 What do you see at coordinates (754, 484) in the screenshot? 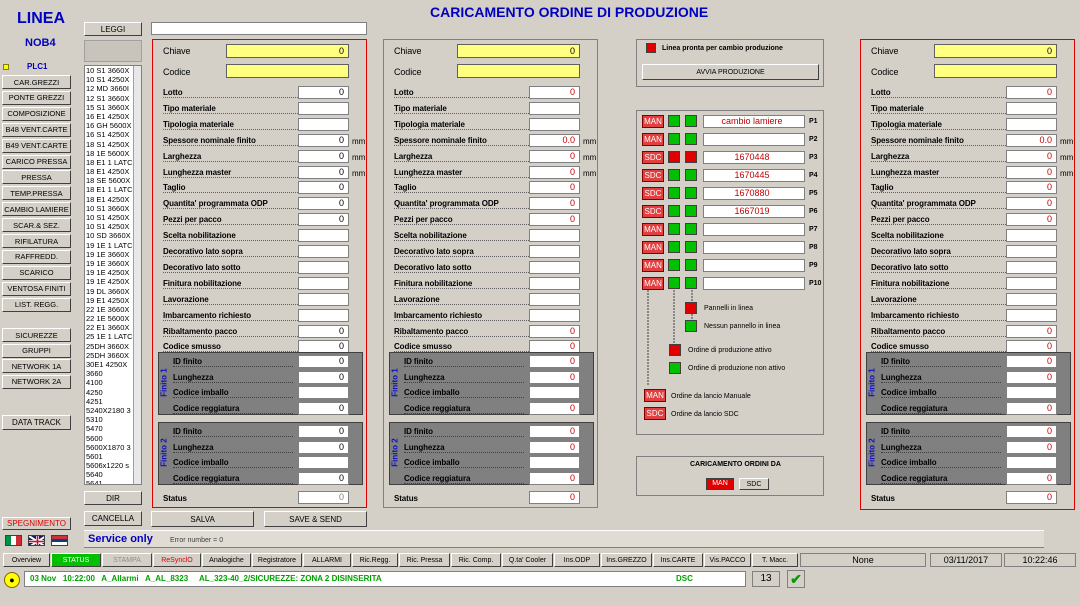
I see `caricamento-sdc-button: SDC` at bounding box center [754, 484].